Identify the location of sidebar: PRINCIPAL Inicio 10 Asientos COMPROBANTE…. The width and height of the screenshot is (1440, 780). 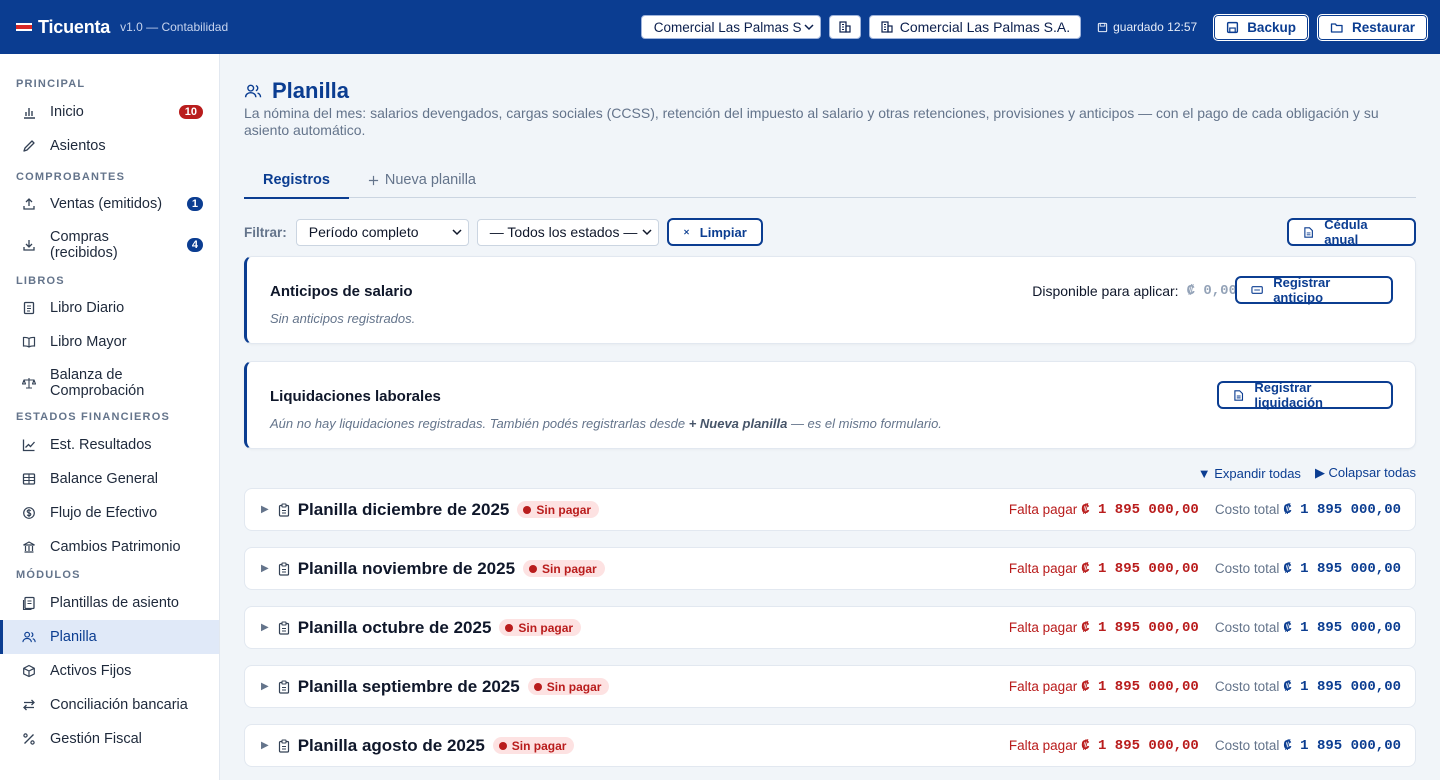
(110, 417).